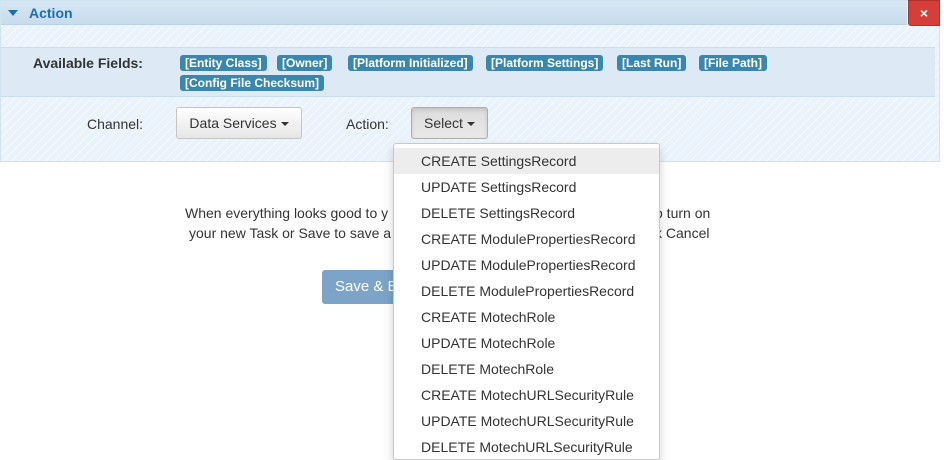 The height and width of the screenshot is (460, 944). What do you see at coordinates (526, 421) in the screenshot?
I see `dropdown-item: UPDATE MotechURLSecurityRule` at bounding box center [526, 421].